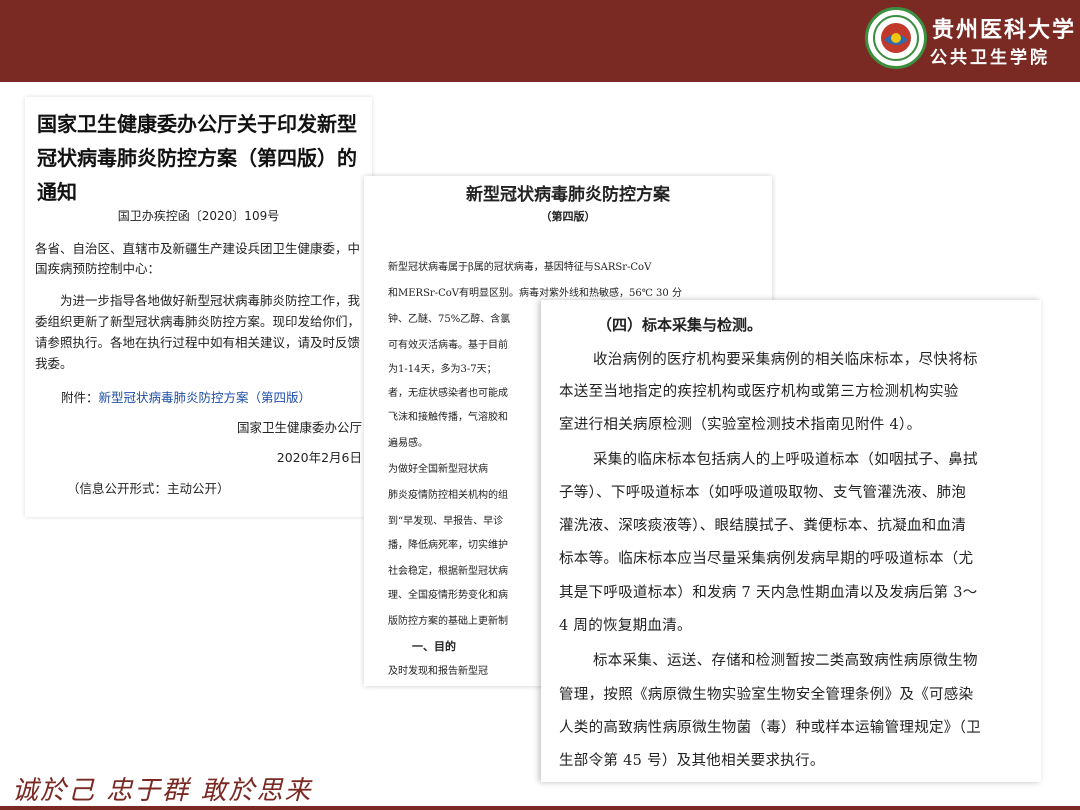 The image size is (1080, 810). I want to click on plan-line: 及时发现和报告新型冠, so click(438, 671).